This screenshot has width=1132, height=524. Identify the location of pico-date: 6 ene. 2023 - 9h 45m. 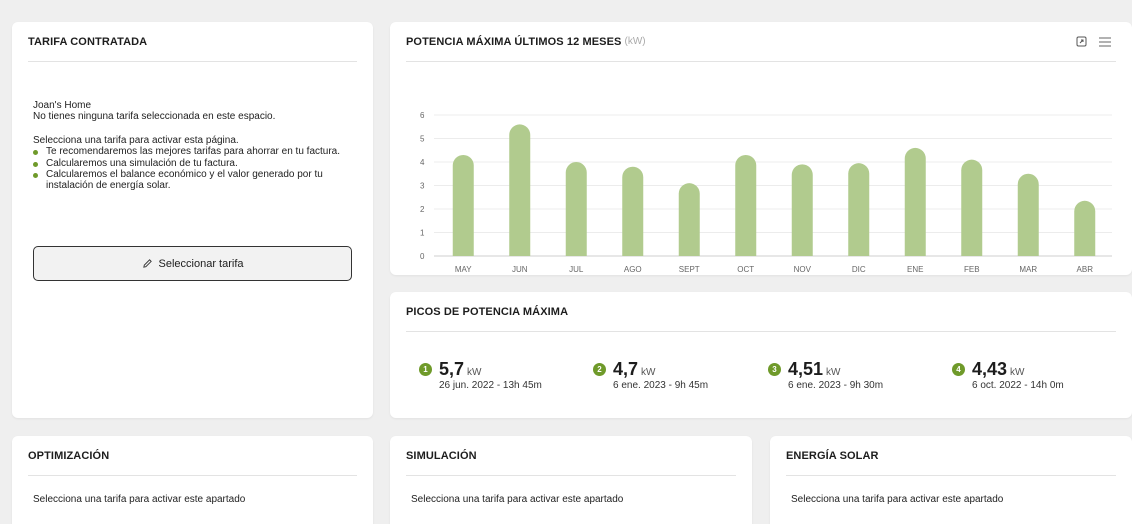
(661, 385).